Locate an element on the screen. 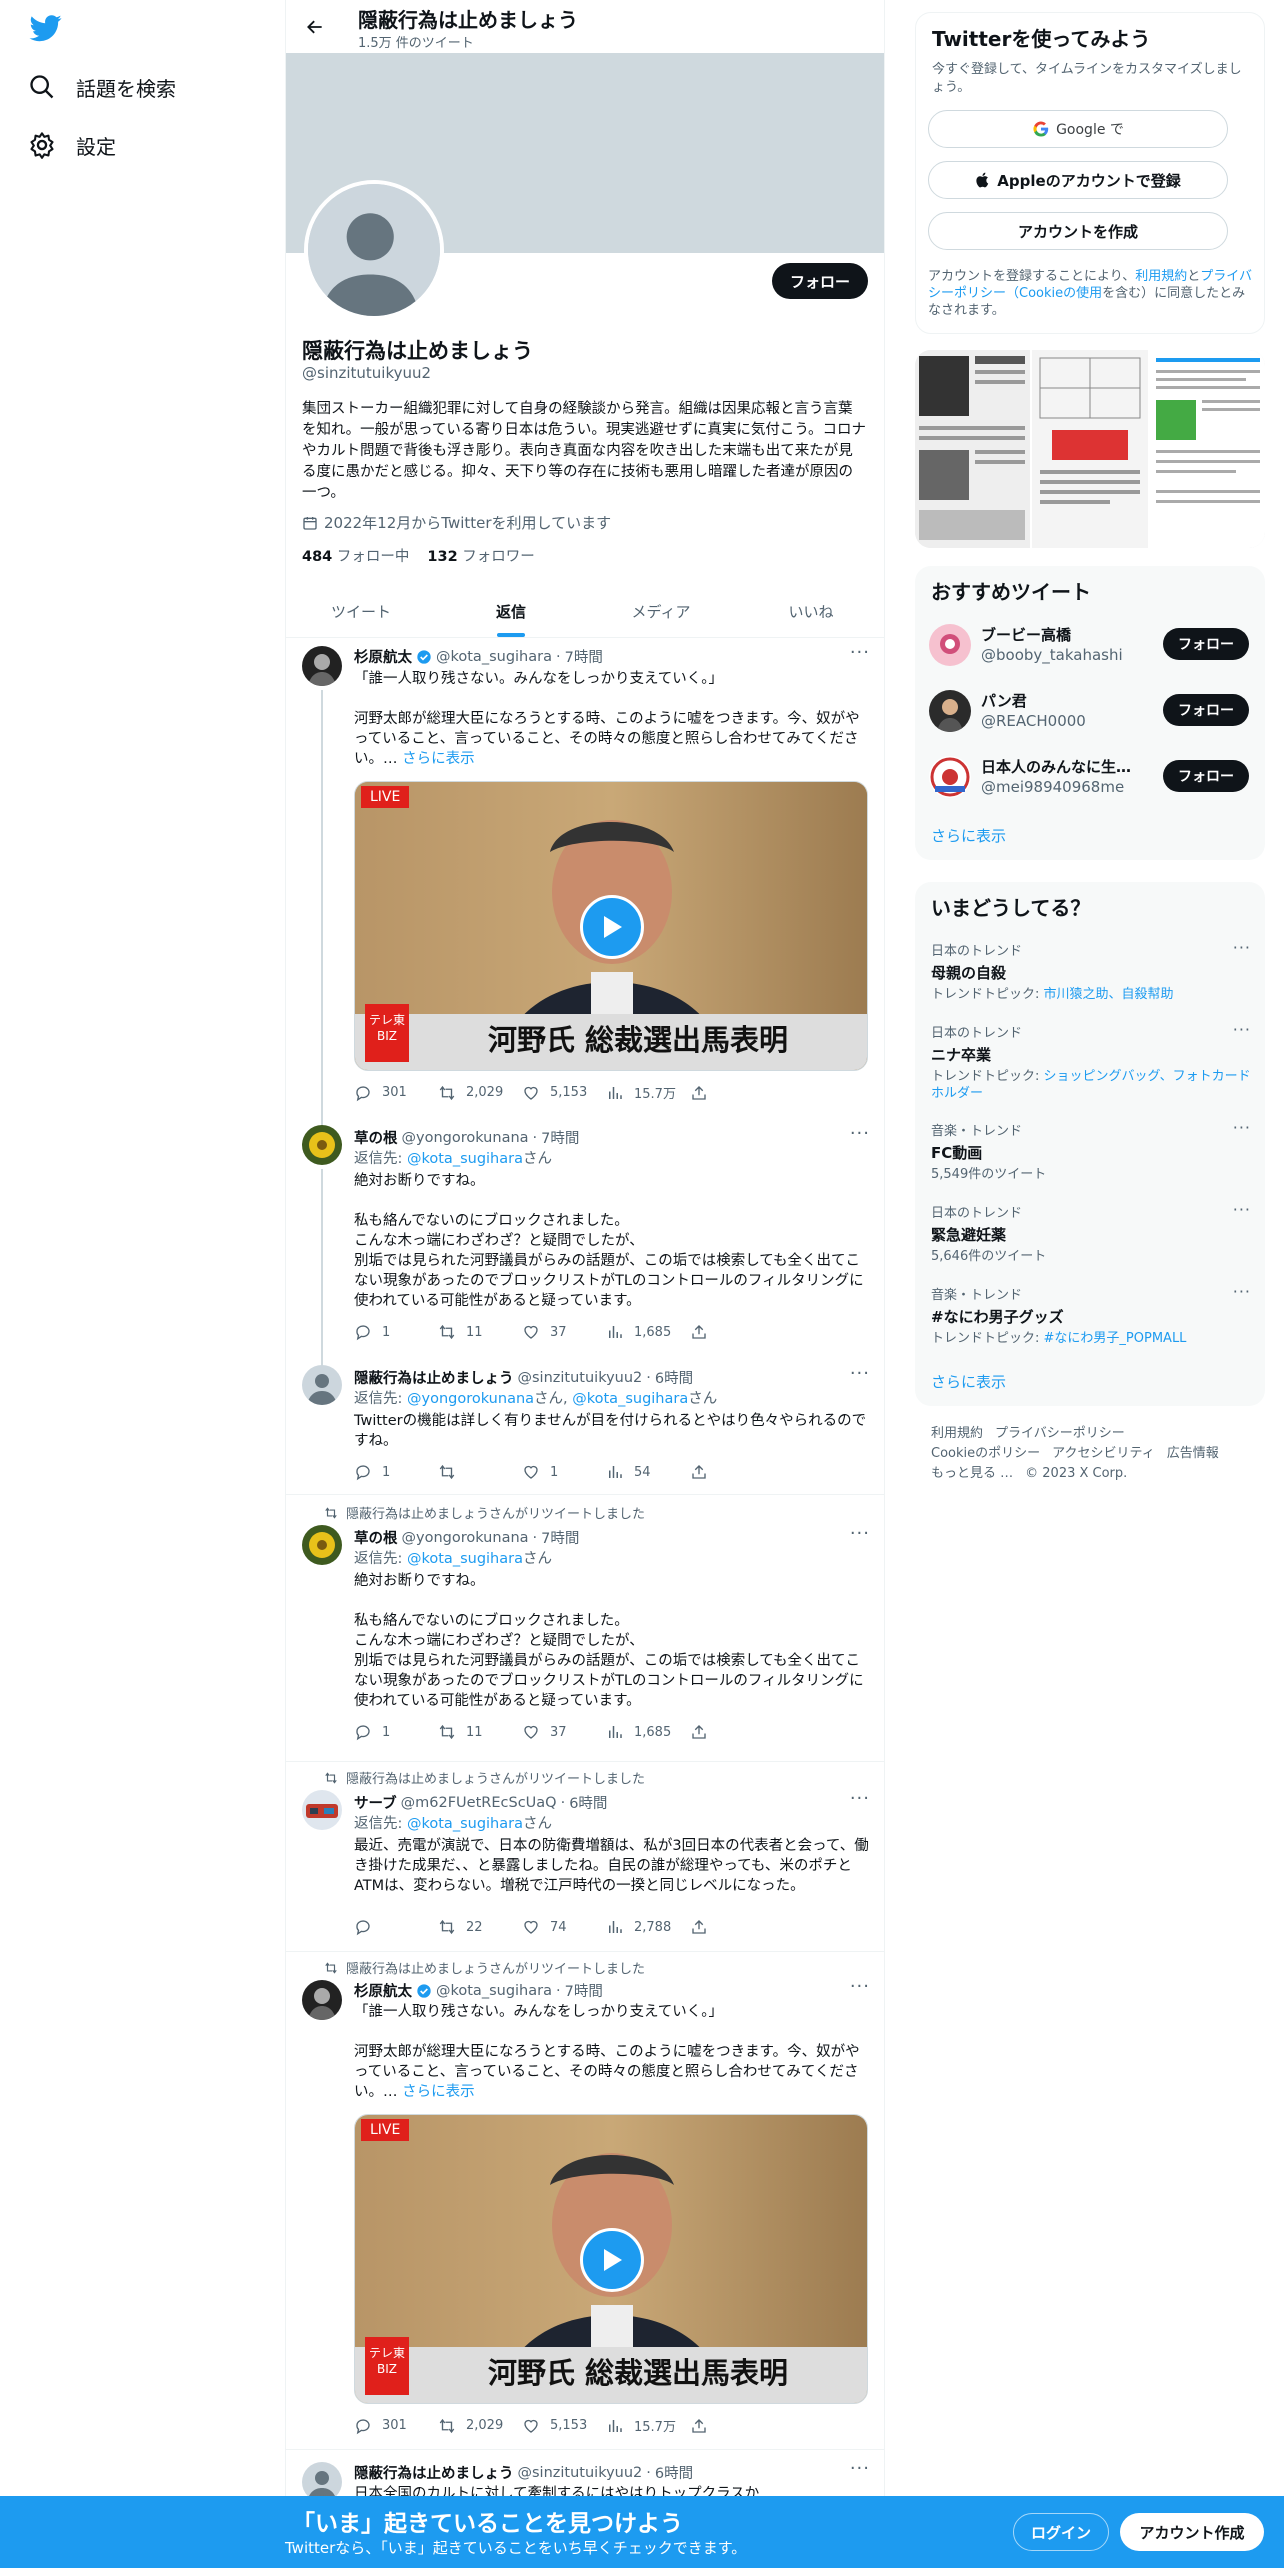  nav-settings: 設定 is located at coordinates (72, 145).